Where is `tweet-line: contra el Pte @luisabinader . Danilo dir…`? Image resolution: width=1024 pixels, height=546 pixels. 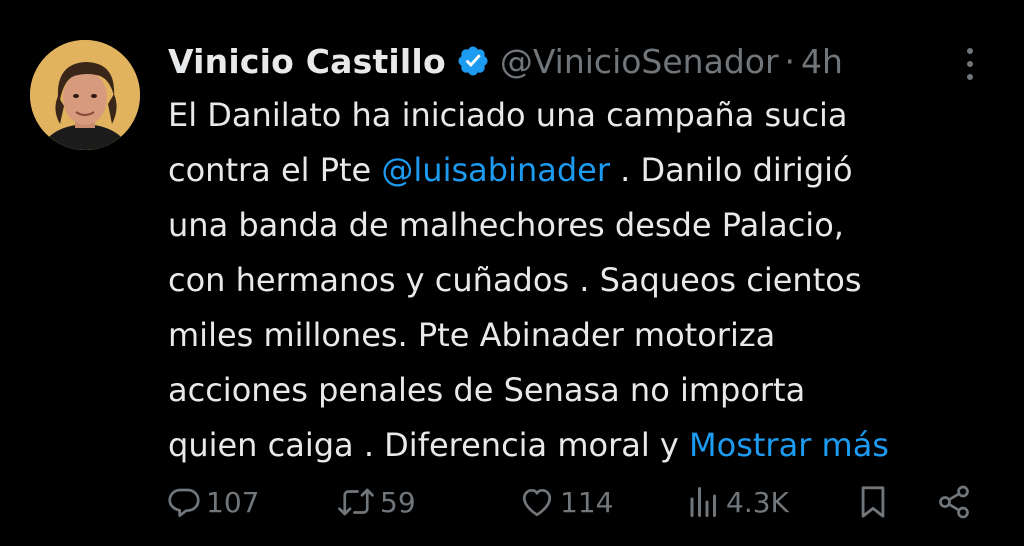 tweet-line: contra el Pte @luisabinader . Danilo dir… is located at coordinates (583, 170).